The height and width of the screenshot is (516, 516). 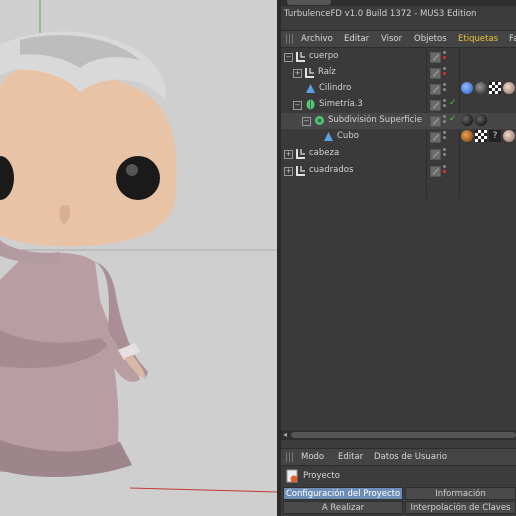 What do you see at coordinates (343, 493) in the screenshot?
I see `tab-configuracion-del-proyecto: Configuración del Proyecto` at bounding box center [343, 493].